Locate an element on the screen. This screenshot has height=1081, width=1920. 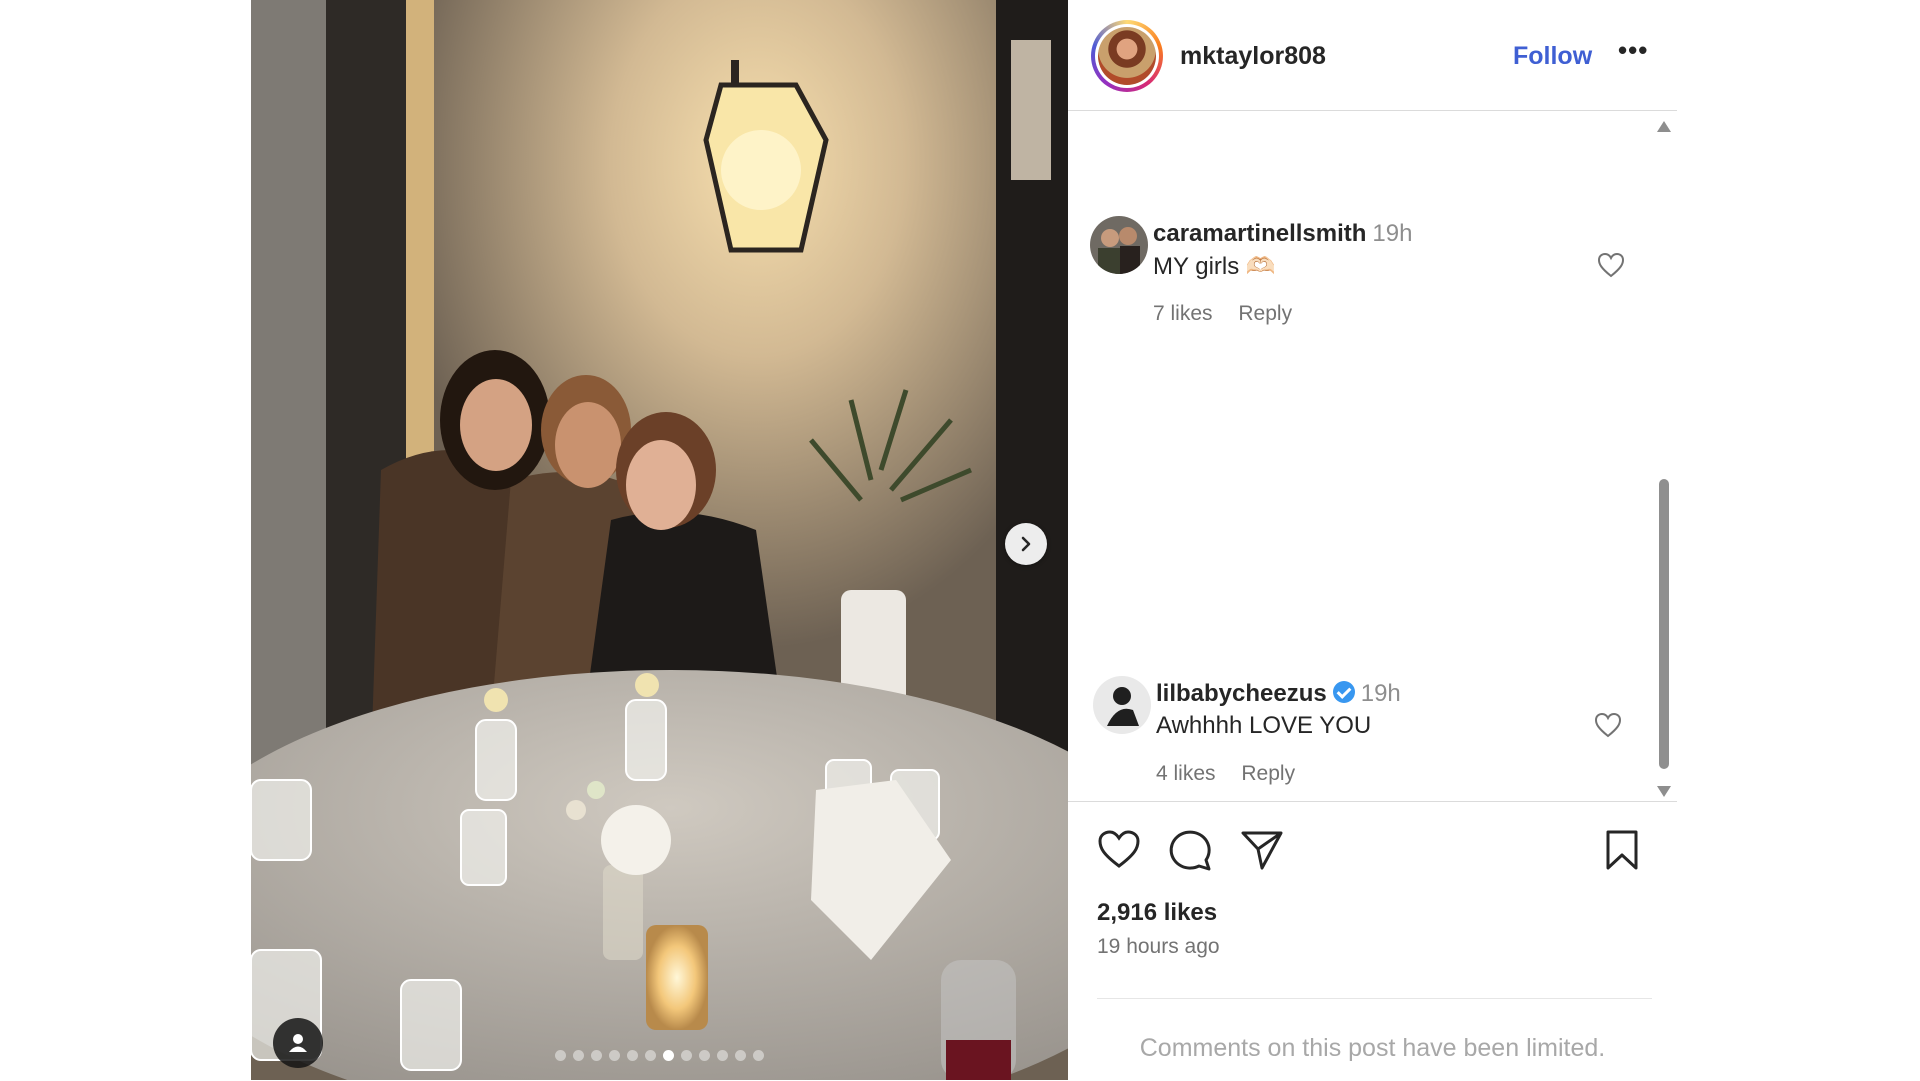
bookmark-icon is located at coordinates (1622, 850).